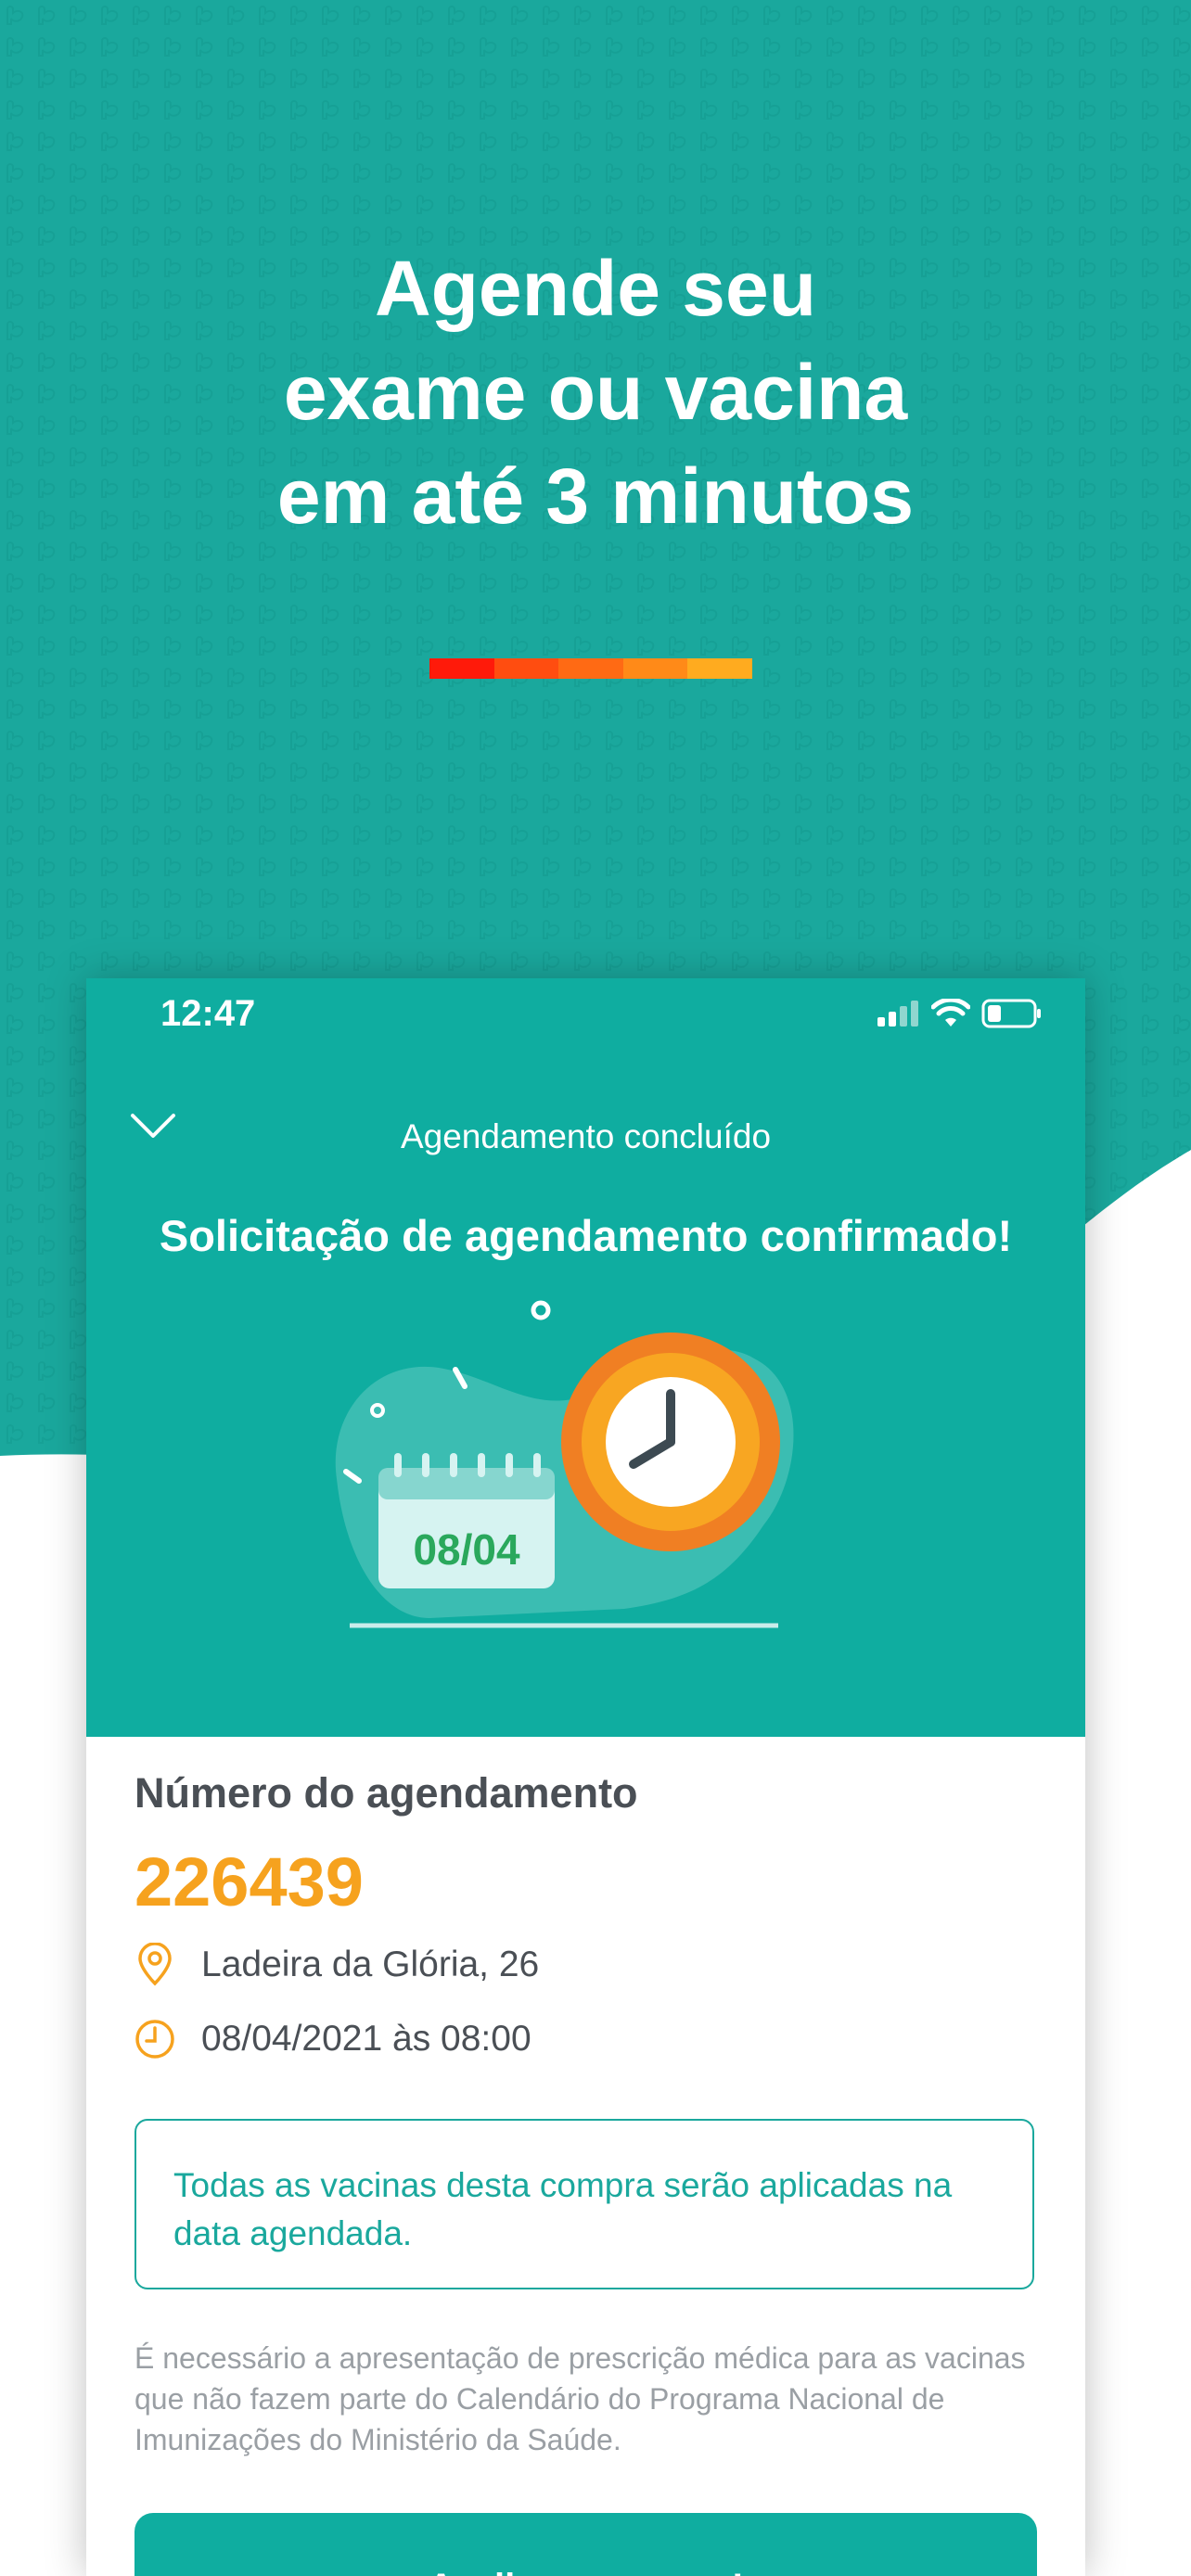 The height and width of the screenshot is (2576, 1191). I want to click on status-icons, so click(959, 1013).